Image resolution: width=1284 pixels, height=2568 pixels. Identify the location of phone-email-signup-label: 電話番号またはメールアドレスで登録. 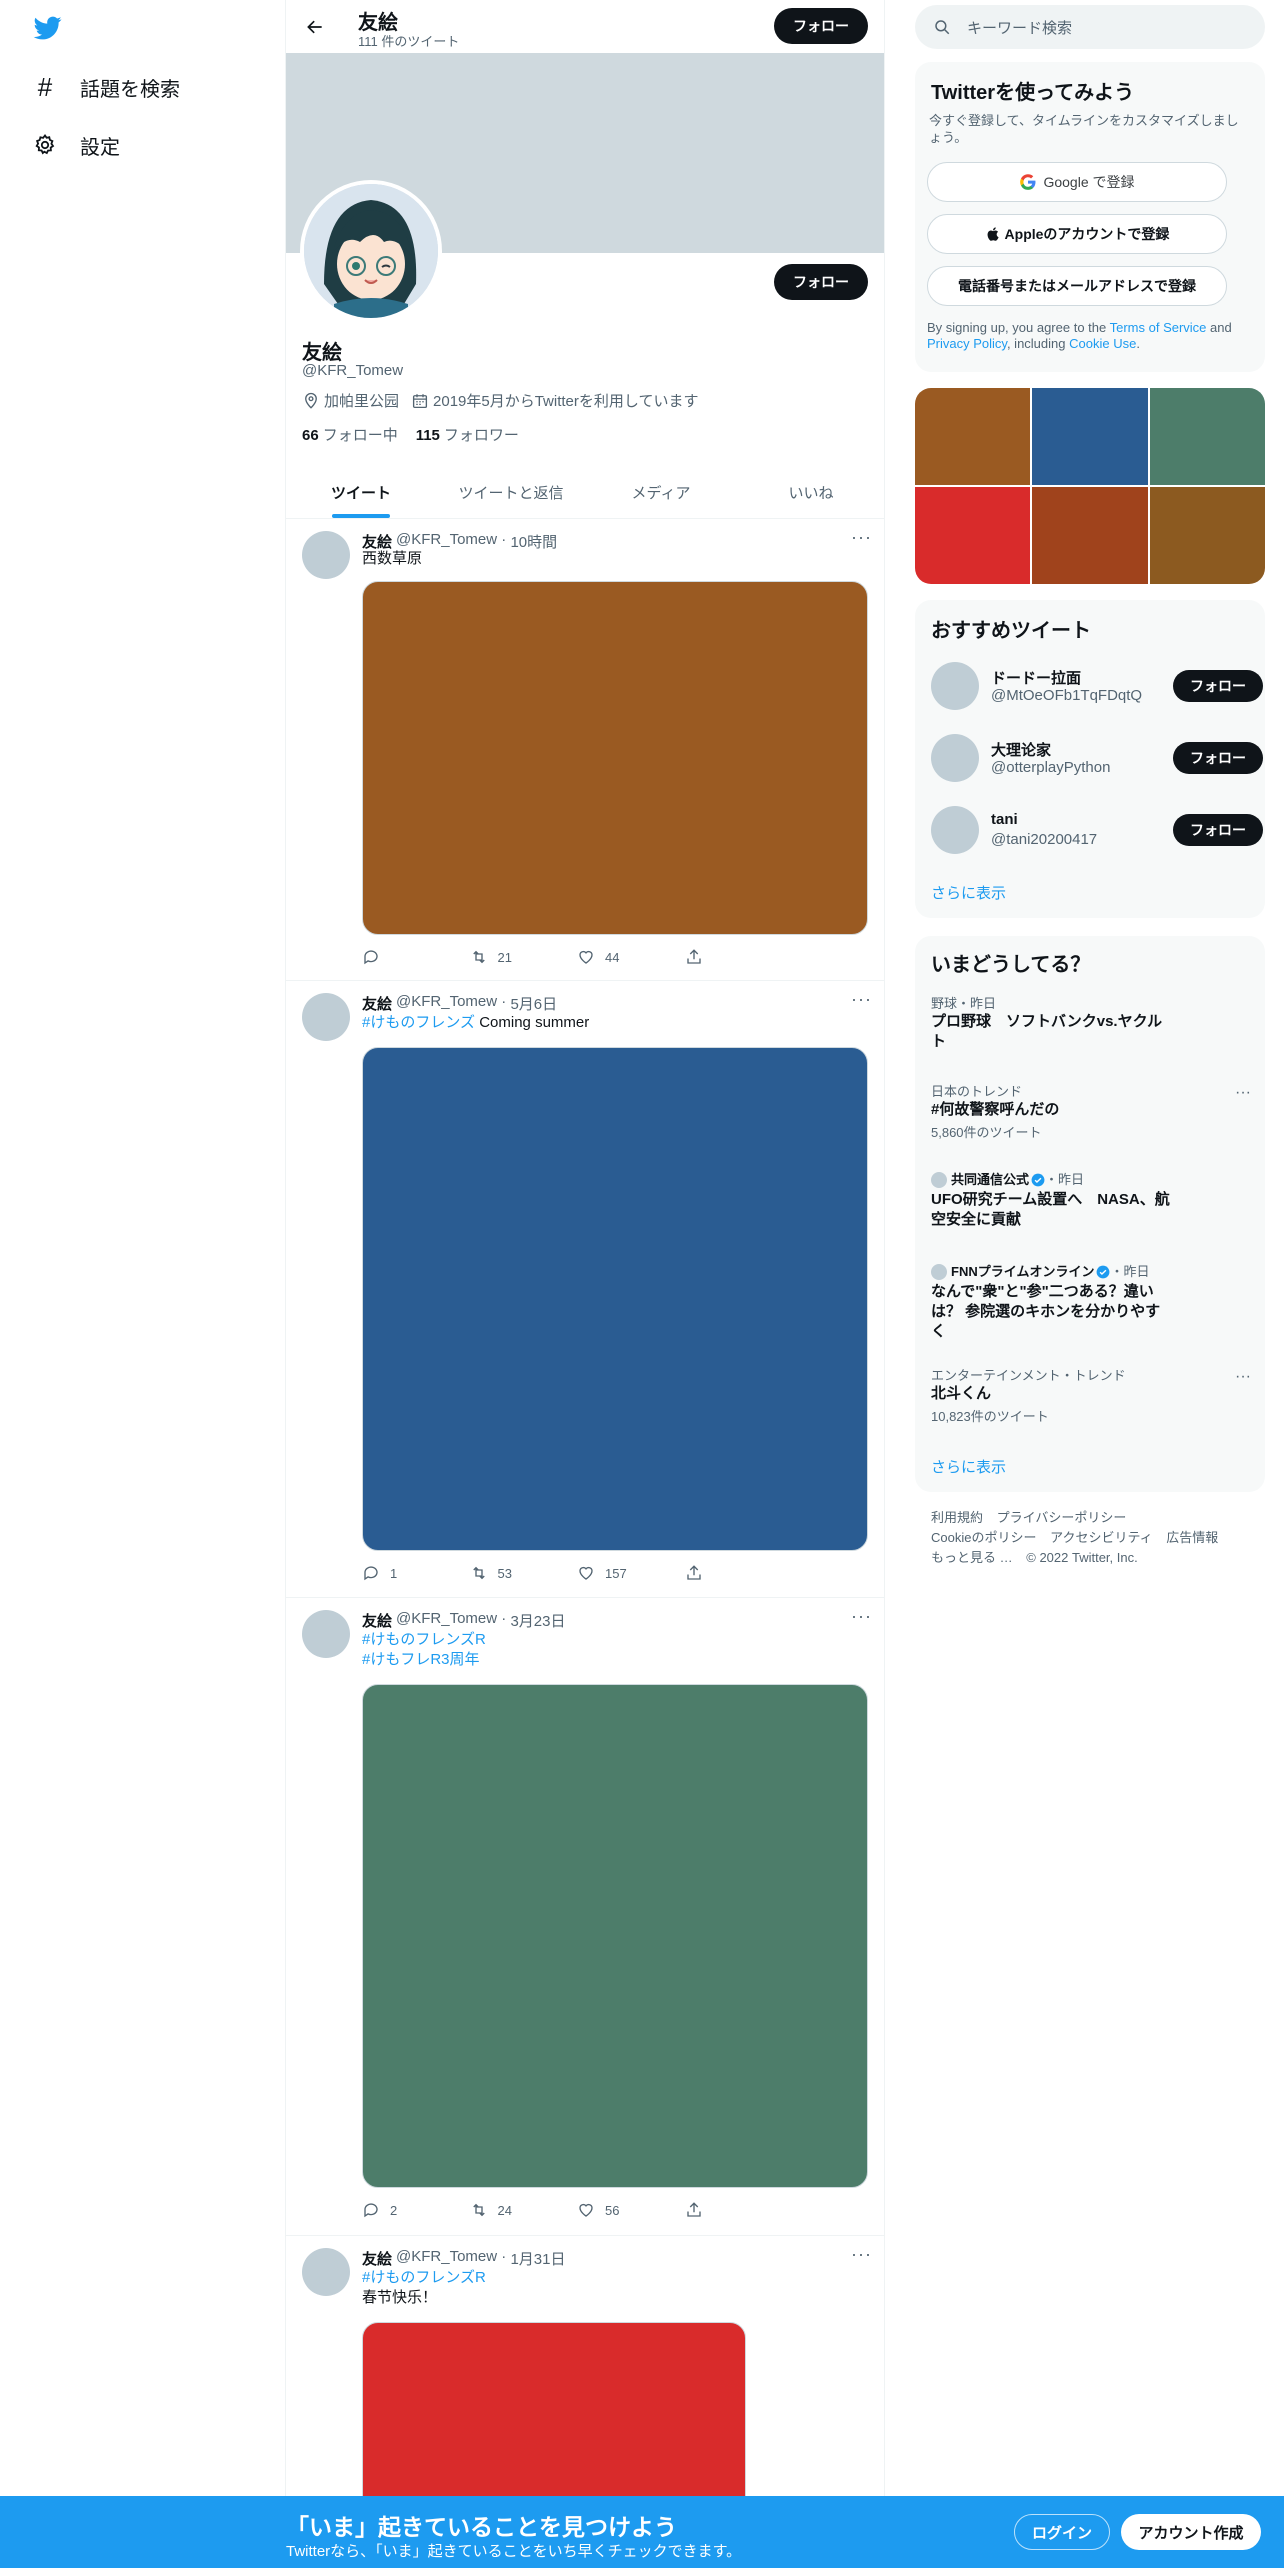
(1077, 286).